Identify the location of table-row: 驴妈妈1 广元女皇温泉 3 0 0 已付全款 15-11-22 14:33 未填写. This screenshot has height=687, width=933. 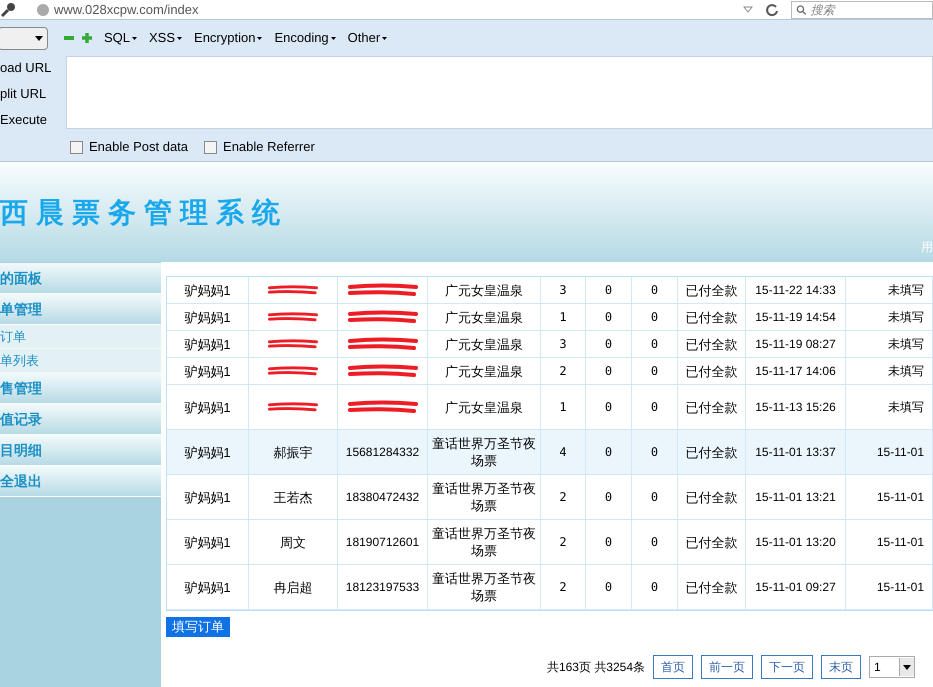
(550, 290).